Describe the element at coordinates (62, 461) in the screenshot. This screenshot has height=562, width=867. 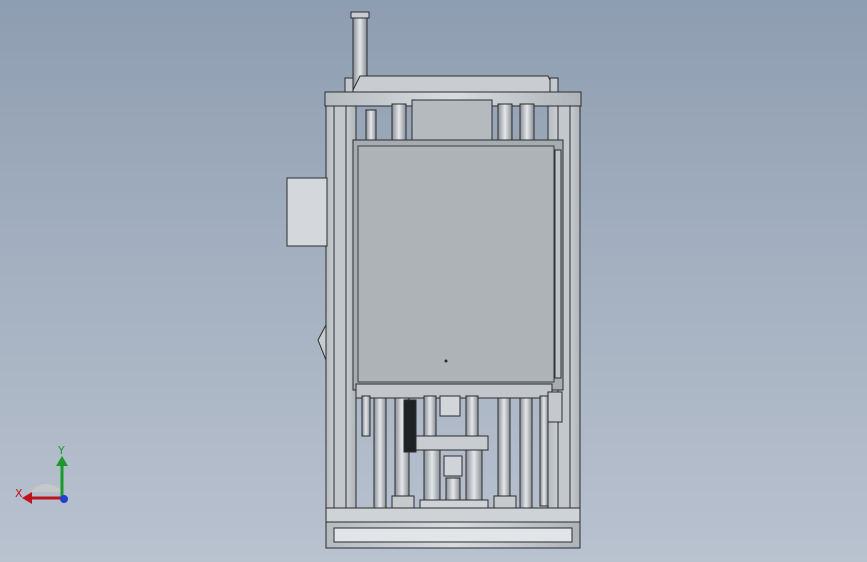
I see `y-axis-arrow` at that location.